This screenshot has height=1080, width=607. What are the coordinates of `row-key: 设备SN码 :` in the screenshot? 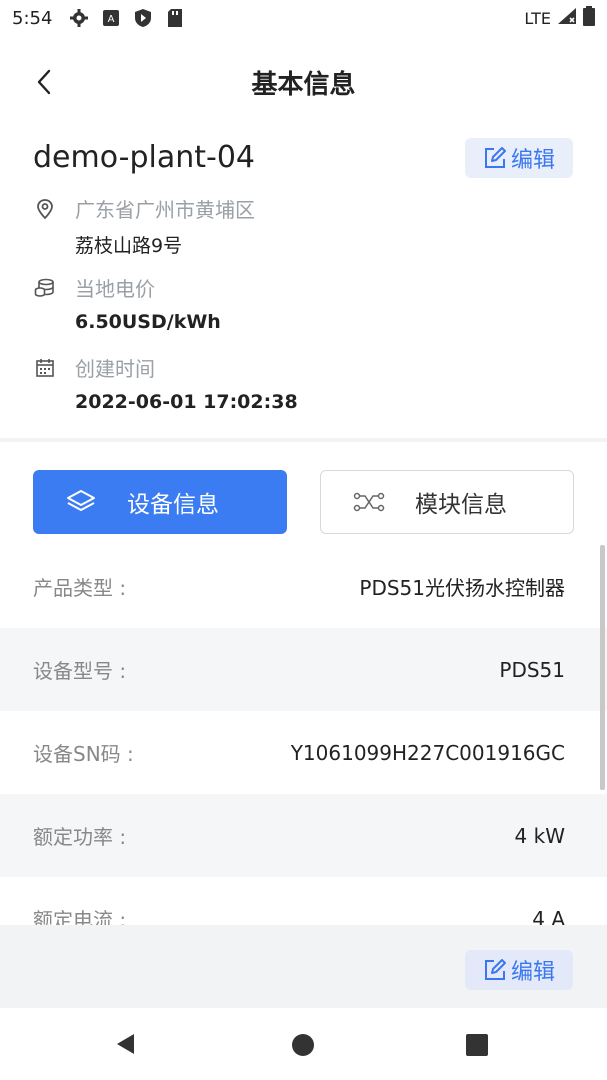 It's located at (83, 754).